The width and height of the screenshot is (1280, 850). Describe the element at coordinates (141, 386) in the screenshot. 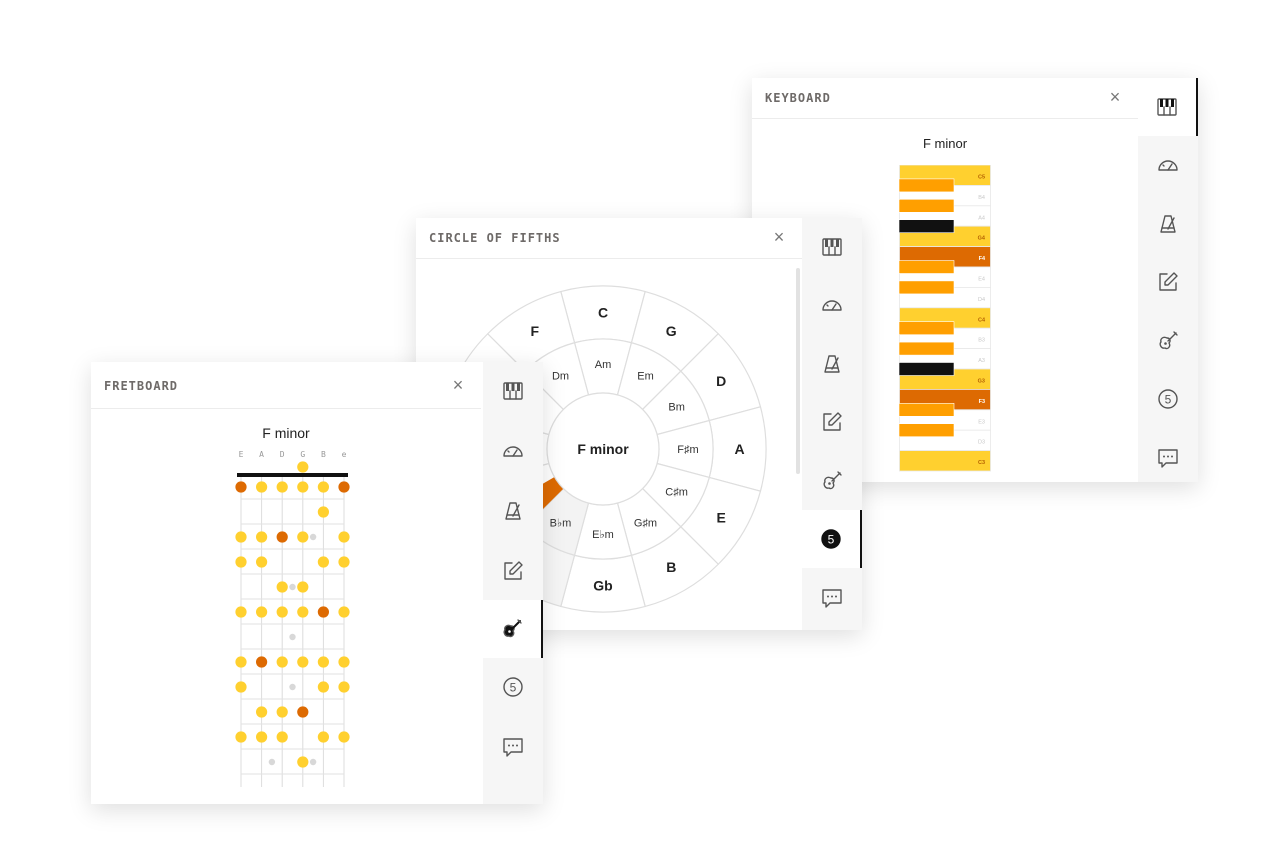

I see `window-title: FRETBOARD` at that location.